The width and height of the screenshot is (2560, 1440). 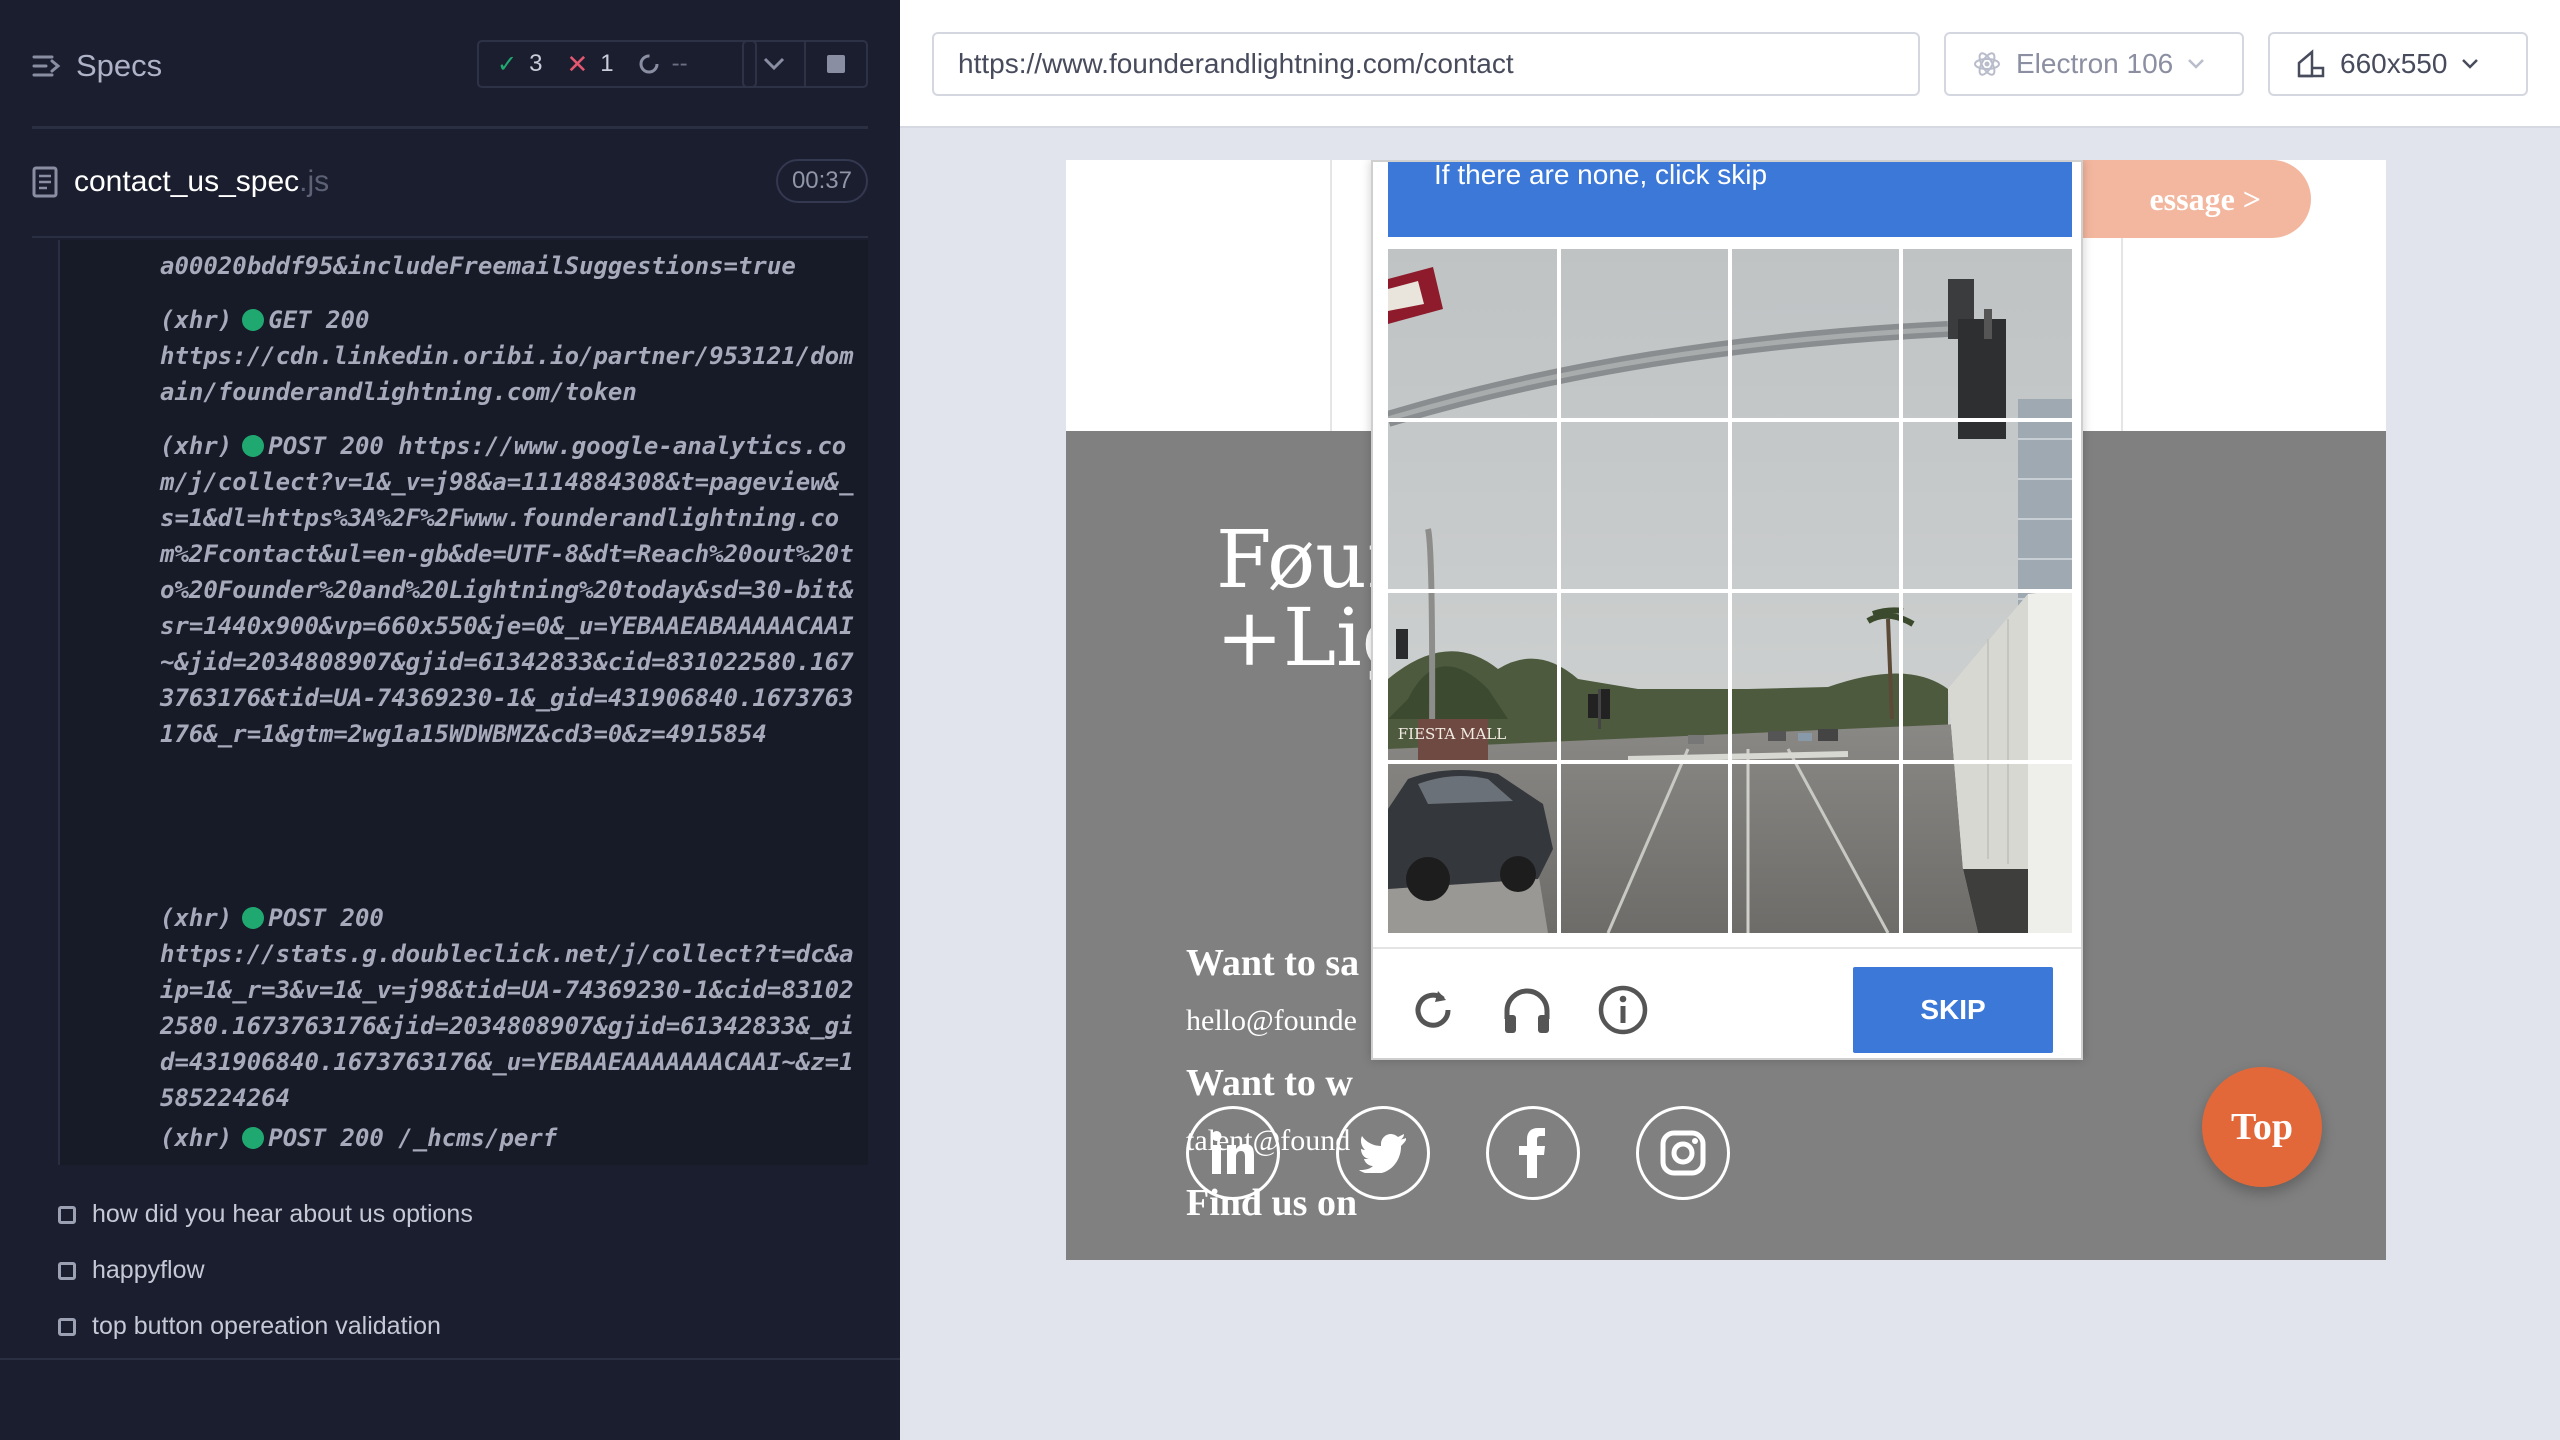 I want to click on headphones-icon, so click(x=1527, y=1010).